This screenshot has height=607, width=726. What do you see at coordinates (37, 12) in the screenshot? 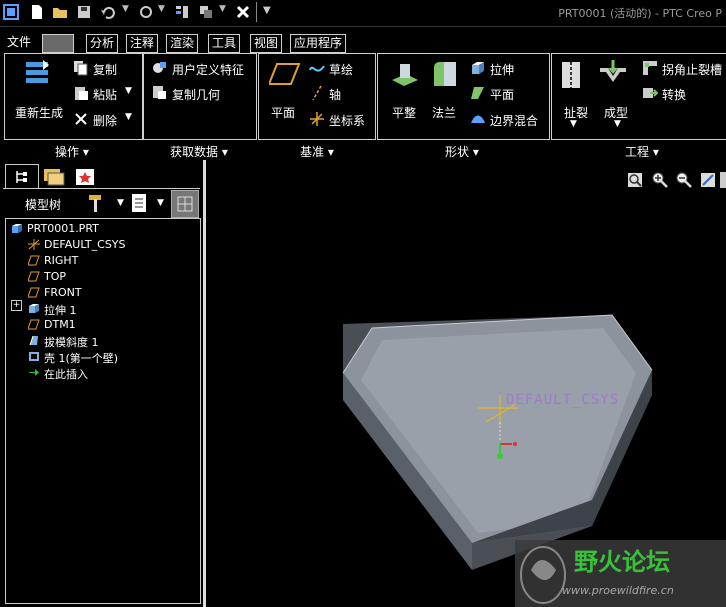
I see `new-file-icon` at bounding box center [37, 12].